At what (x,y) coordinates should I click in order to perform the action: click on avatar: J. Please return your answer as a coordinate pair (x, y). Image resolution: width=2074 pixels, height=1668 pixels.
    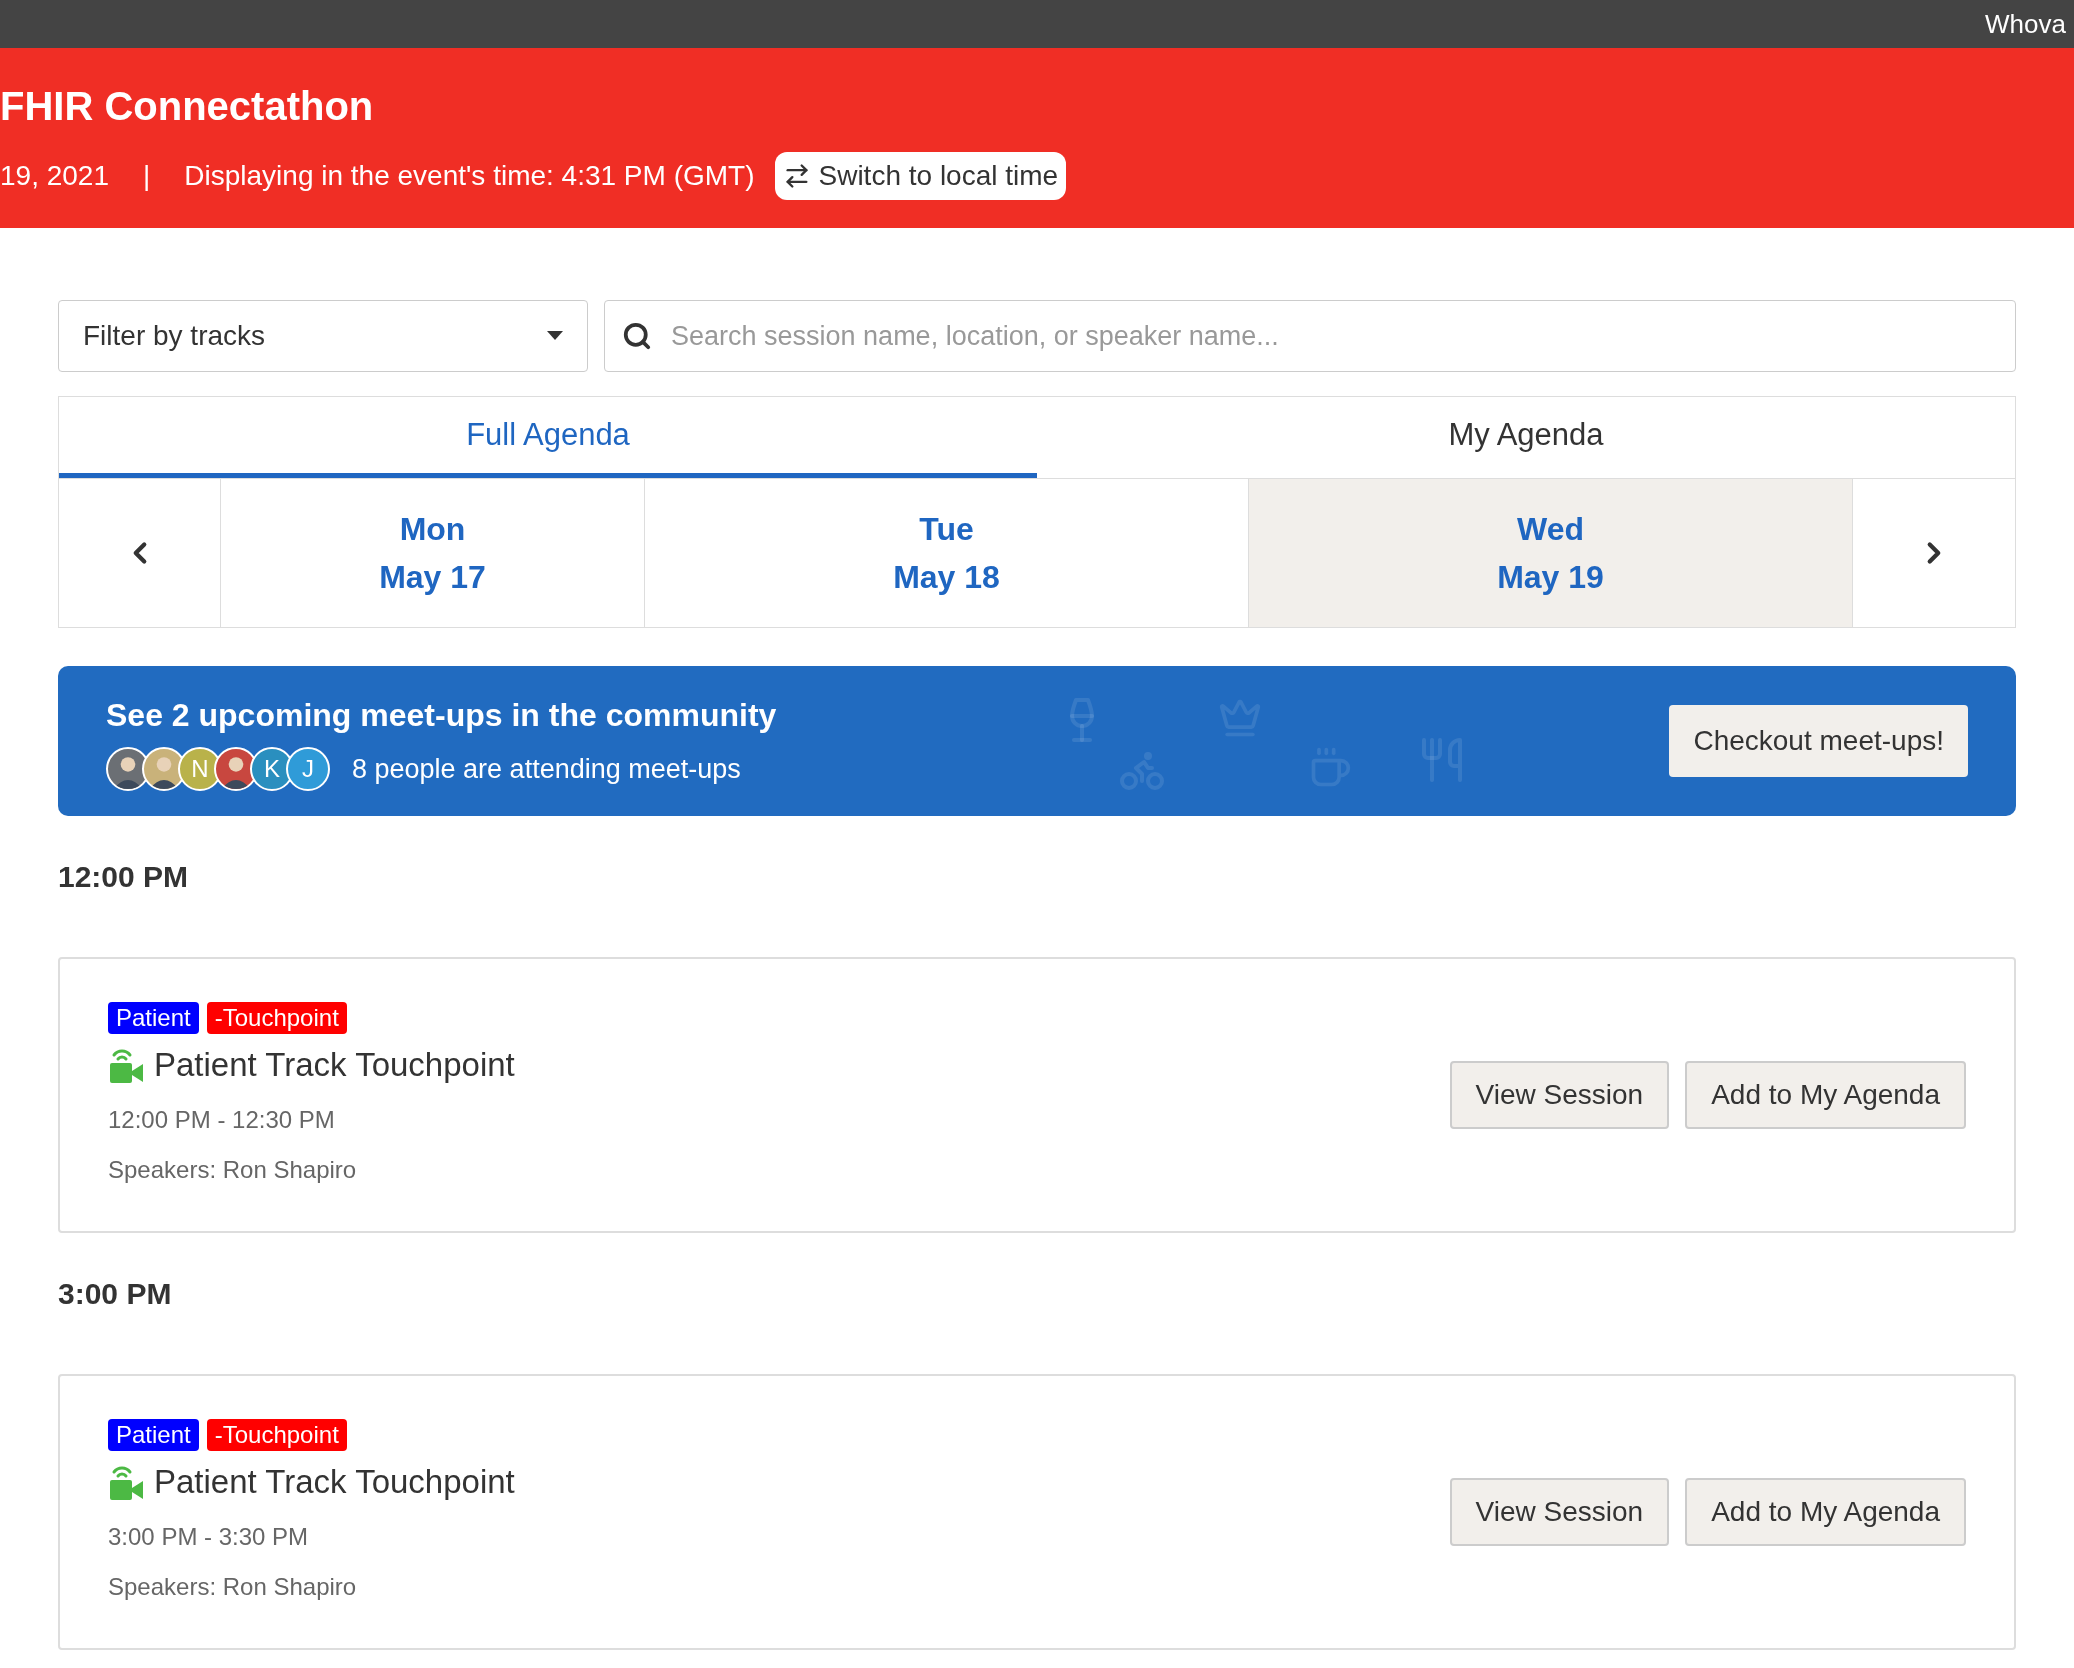
    Looking at the image, I should click on (308, 769).